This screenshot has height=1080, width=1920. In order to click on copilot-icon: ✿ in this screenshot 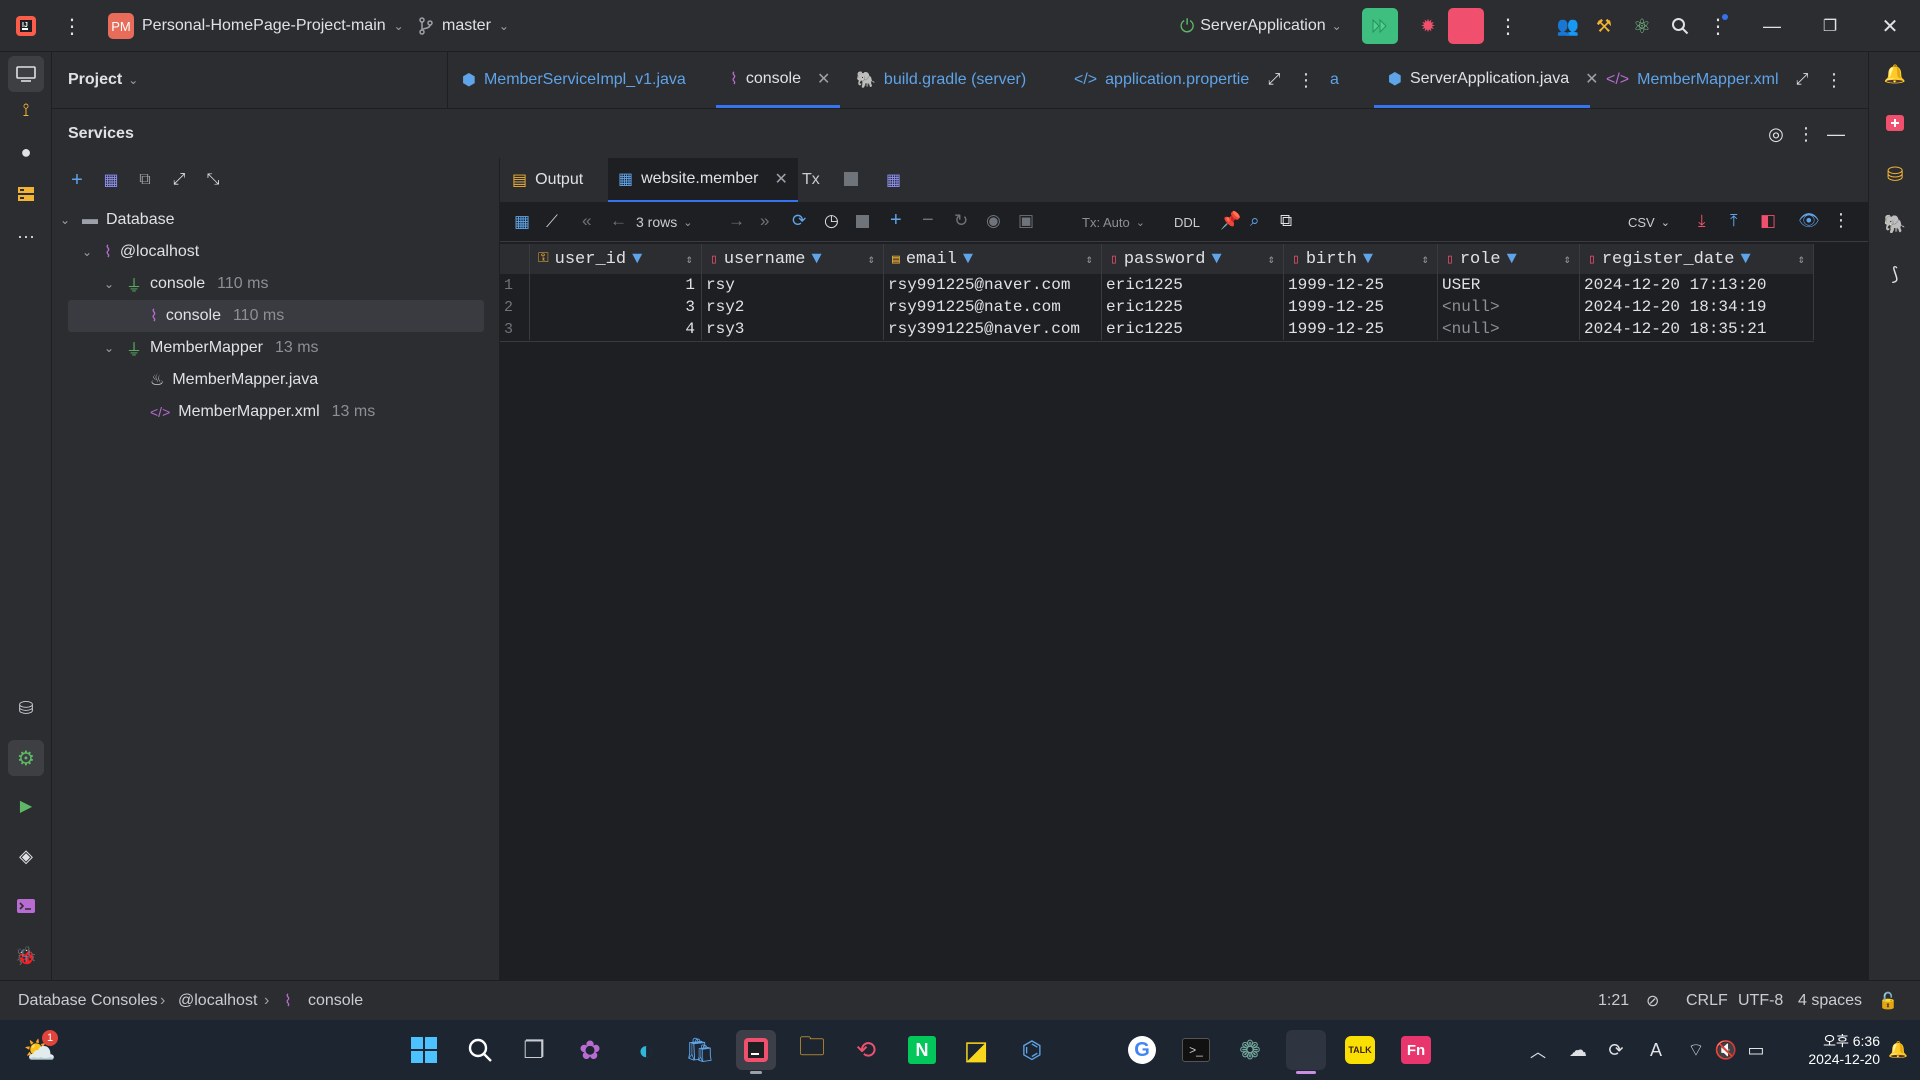, I will do `click(590, 1050)`.